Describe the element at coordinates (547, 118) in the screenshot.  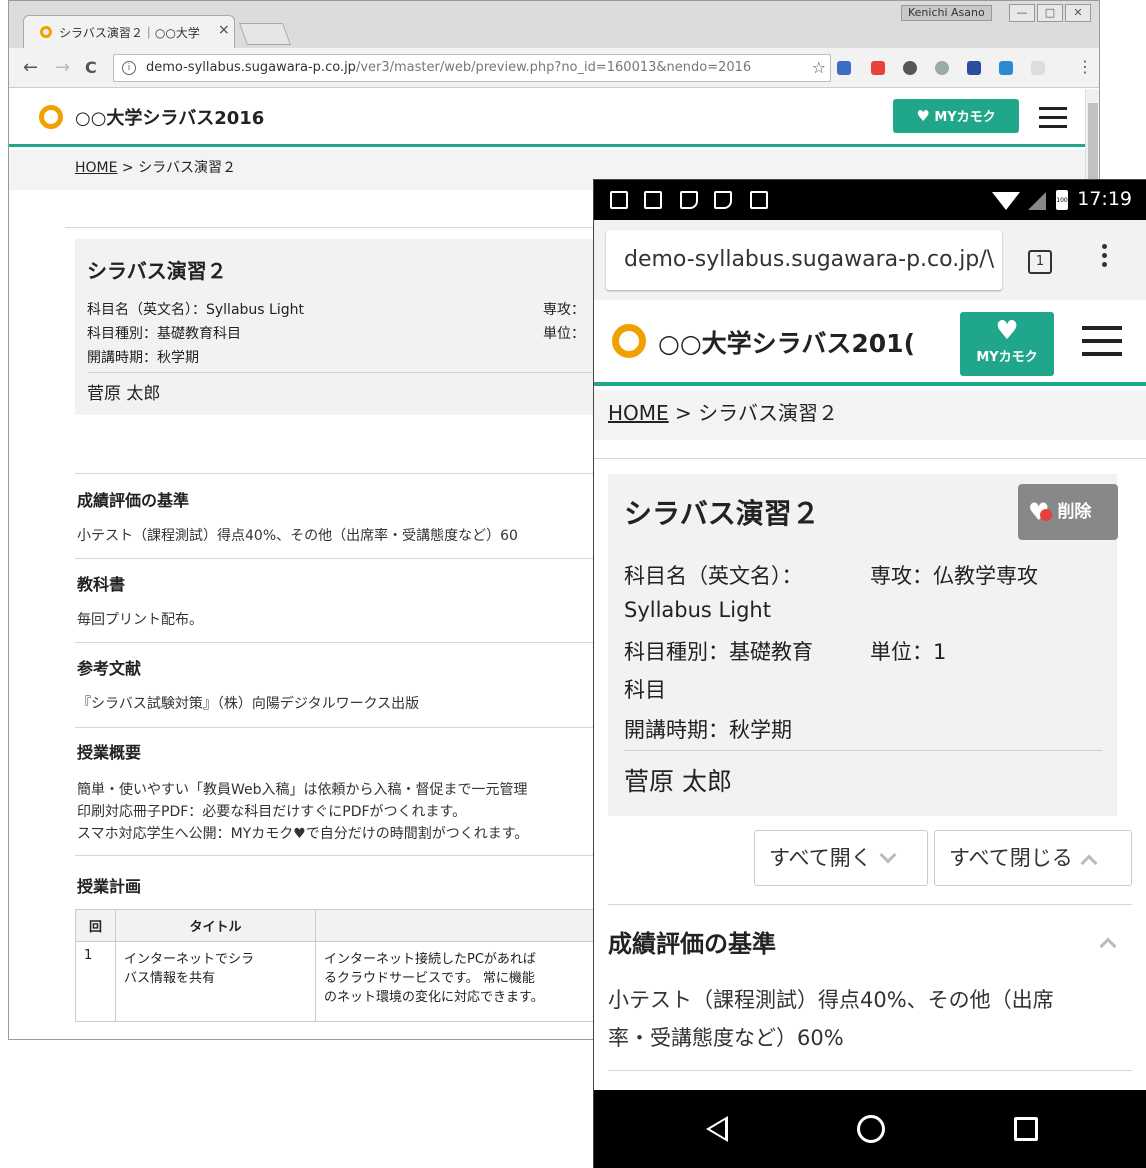
I see `site-header: ○○大学シラバス2016 ♥ MYカモク` at that location.